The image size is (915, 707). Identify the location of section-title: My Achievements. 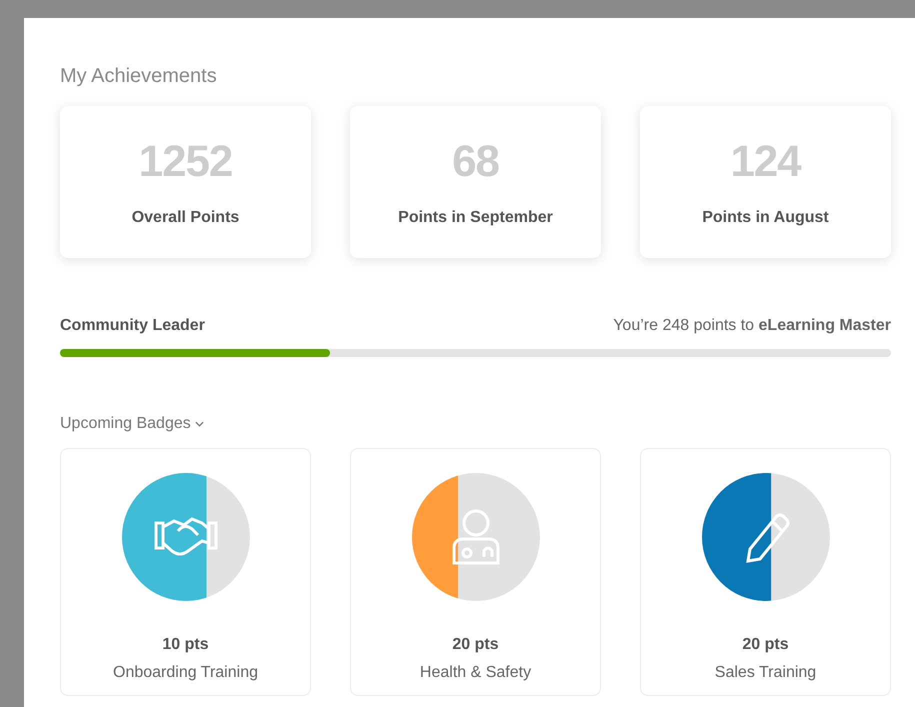
(139, 76).